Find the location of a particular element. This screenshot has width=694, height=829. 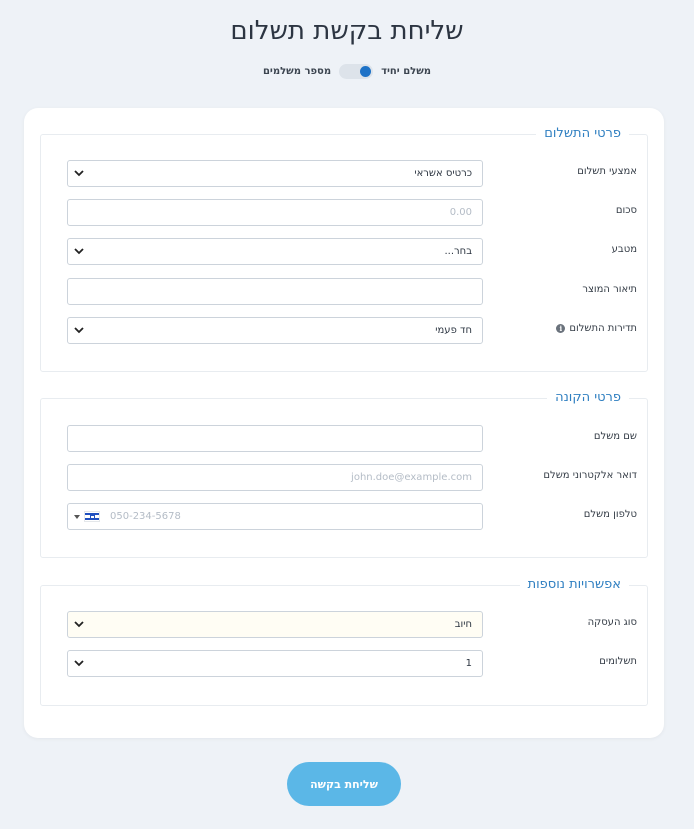

frequency-label: תדירות התשלום is located at coordinates (603, 328).